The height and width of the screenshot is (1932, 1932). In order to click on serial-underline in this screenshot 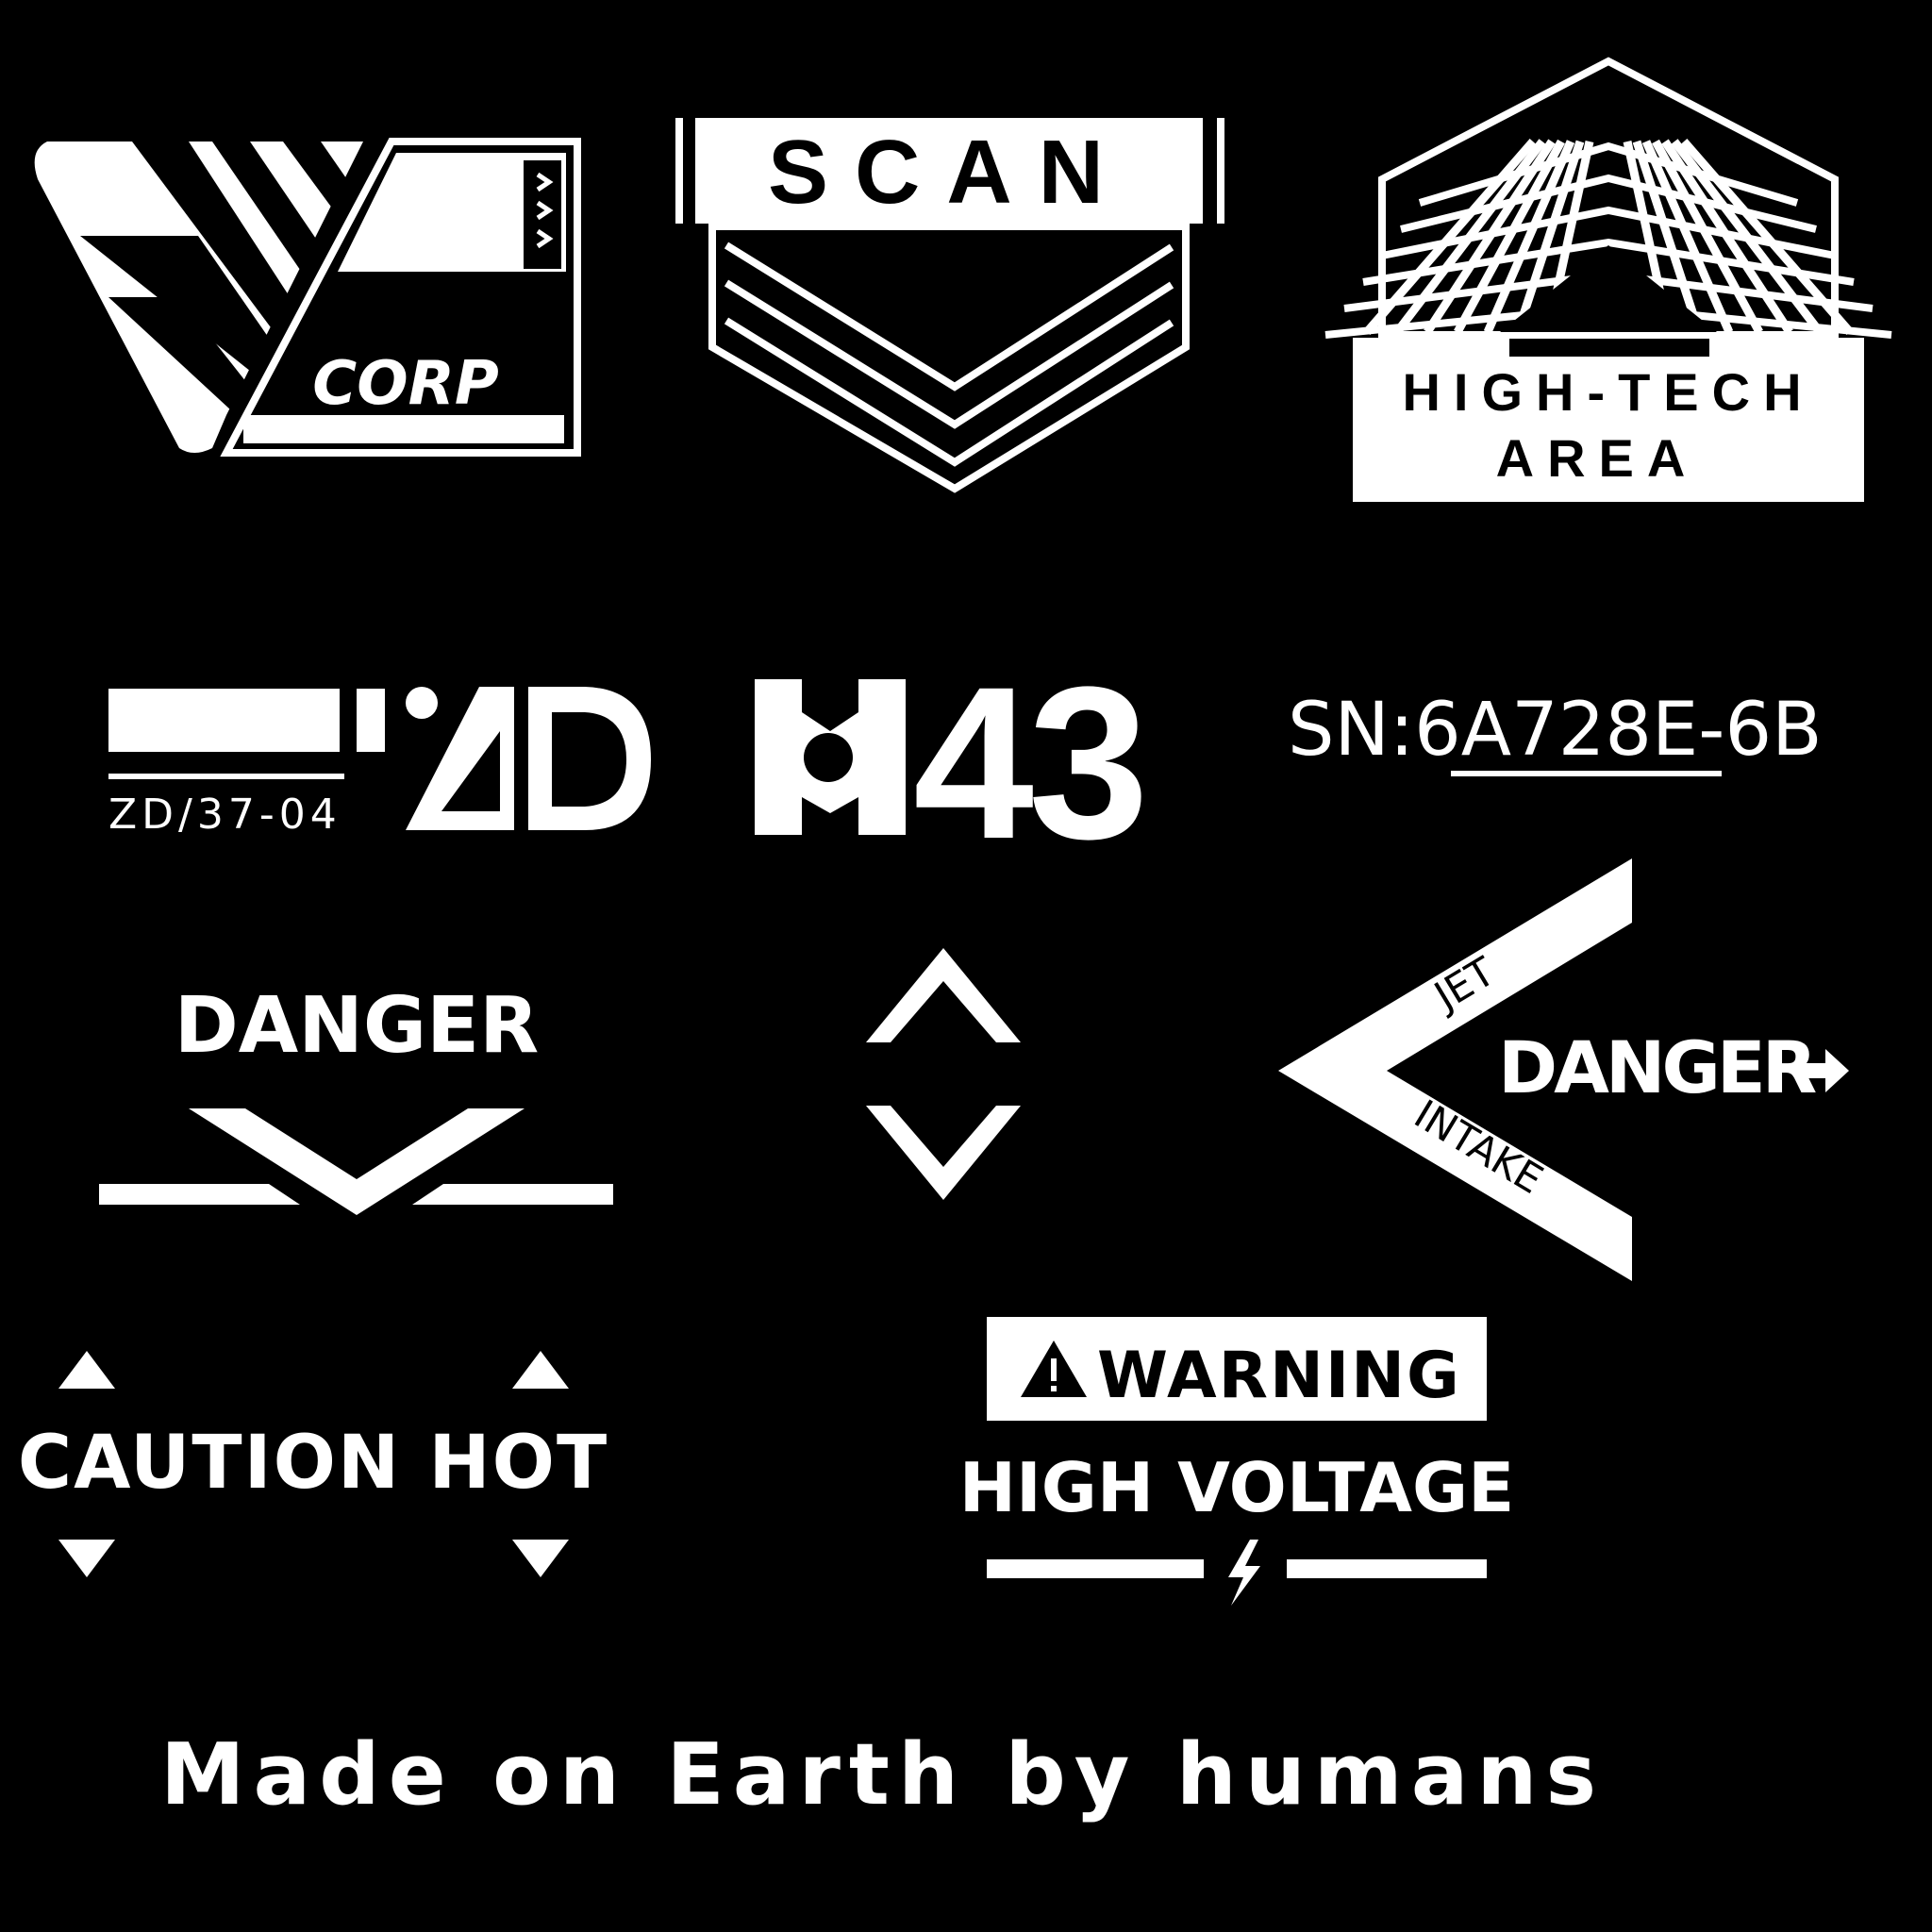, I will do `click(1586, 773)`.